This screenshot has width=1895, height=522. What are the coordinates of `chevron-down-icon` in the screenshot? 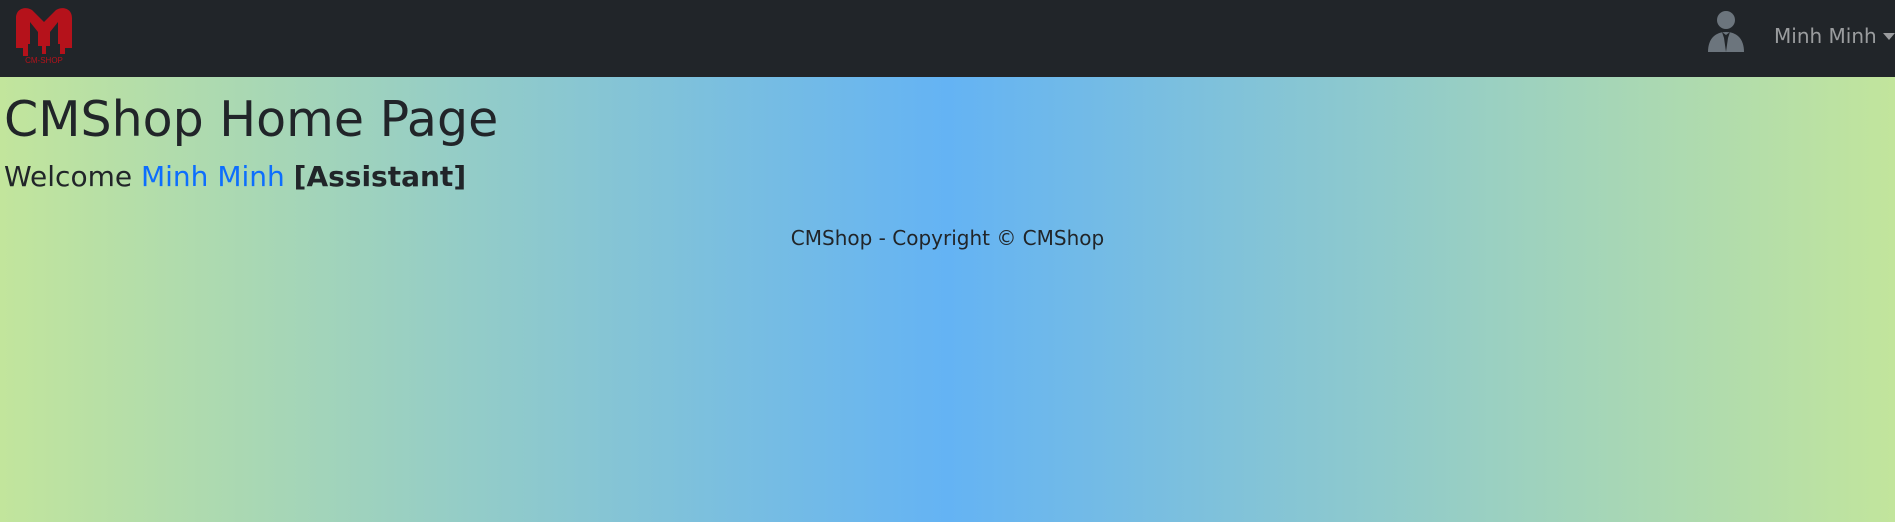 It's located at (1888, 36).